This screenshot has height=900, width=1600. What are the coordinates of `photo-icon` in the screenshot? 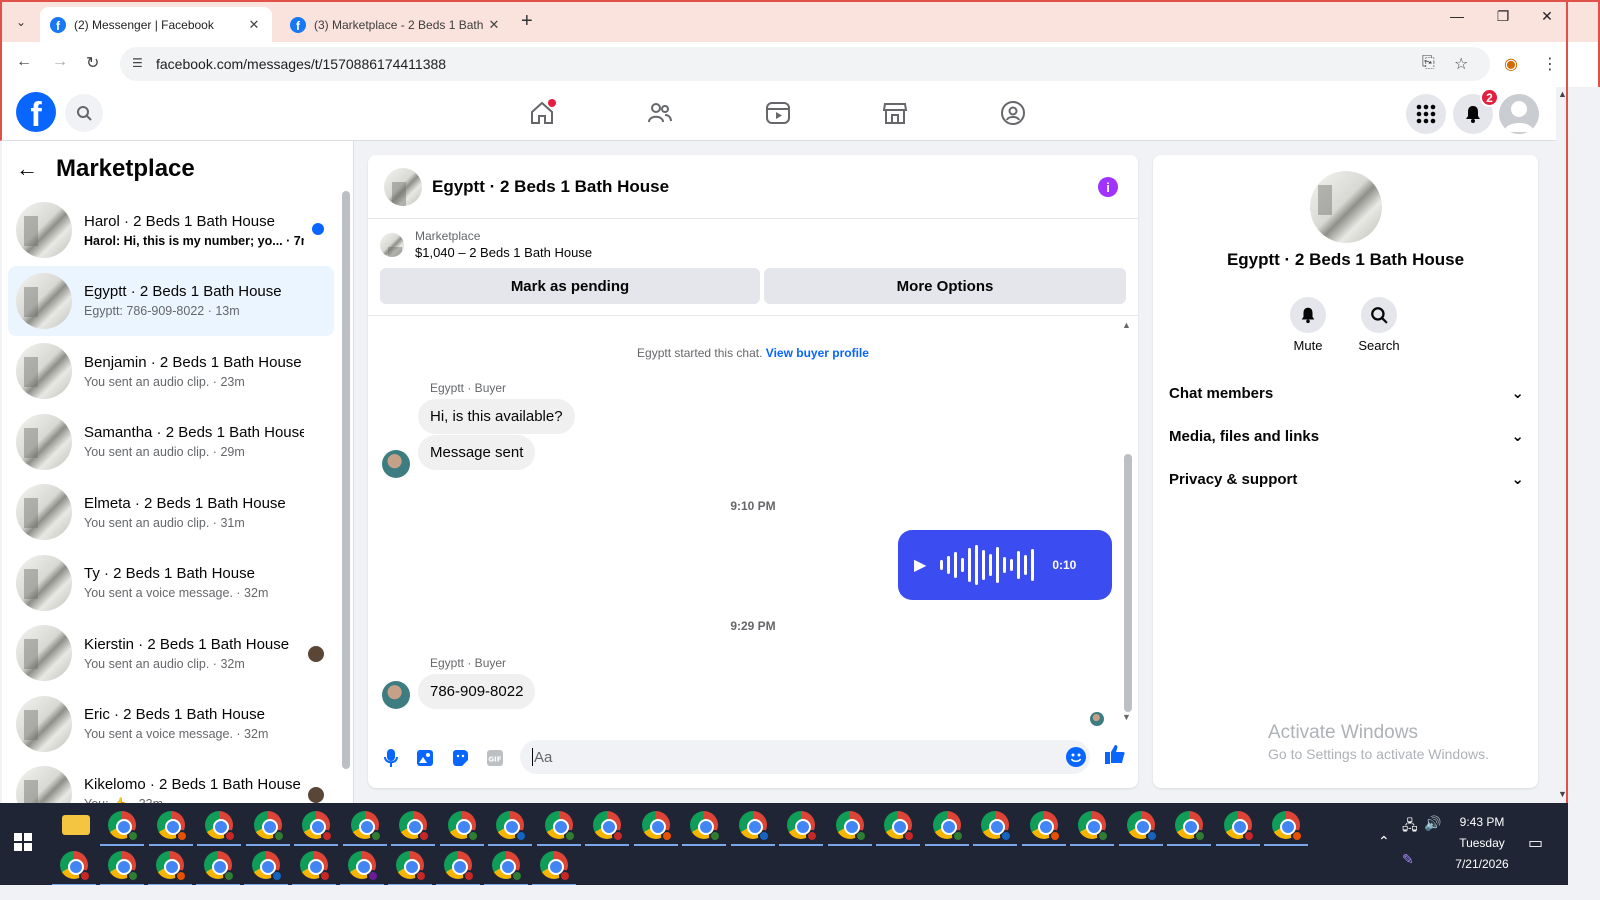 It's located at (425, 758).